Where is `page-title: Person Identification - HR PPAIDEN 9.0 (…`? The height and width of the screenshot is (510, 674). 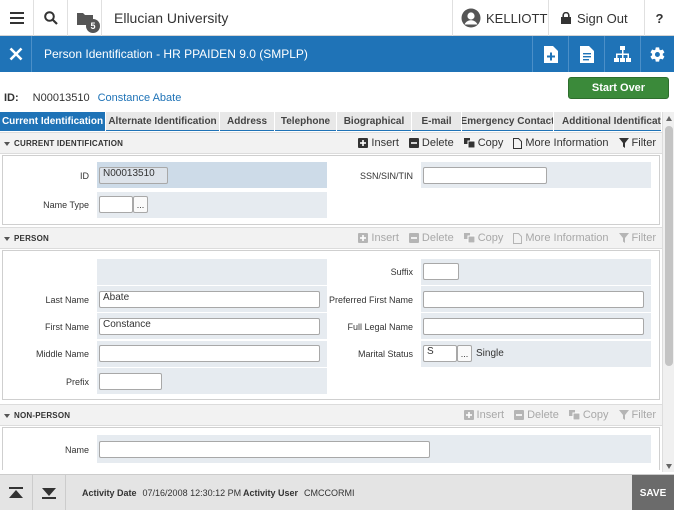
page-title: Person Identification - HR PPAIDEN 9.0 (… is located at coordinates (176, 54).